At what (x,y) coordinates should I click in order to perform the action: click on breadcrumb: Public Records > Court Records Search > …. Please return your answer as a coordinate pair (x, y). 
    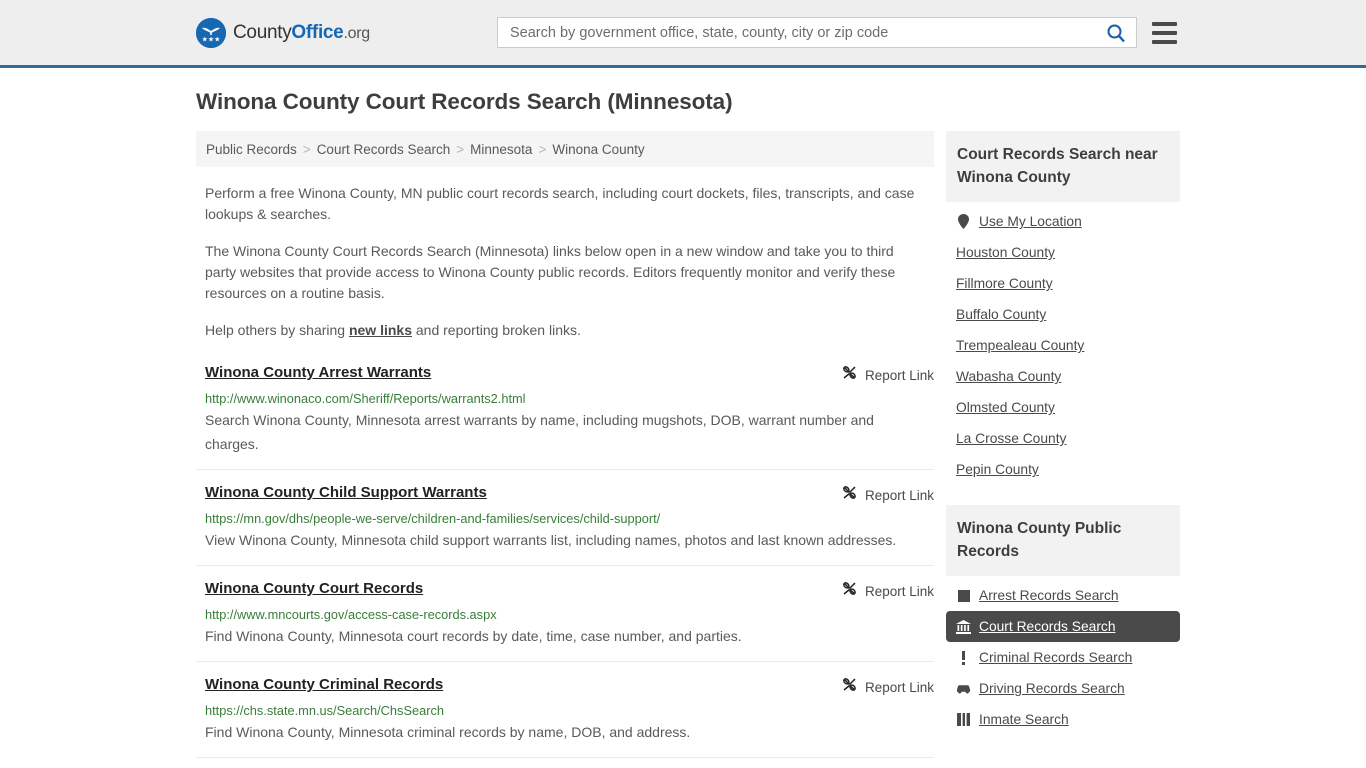
    Looking at the image, I should click on (565, 149).